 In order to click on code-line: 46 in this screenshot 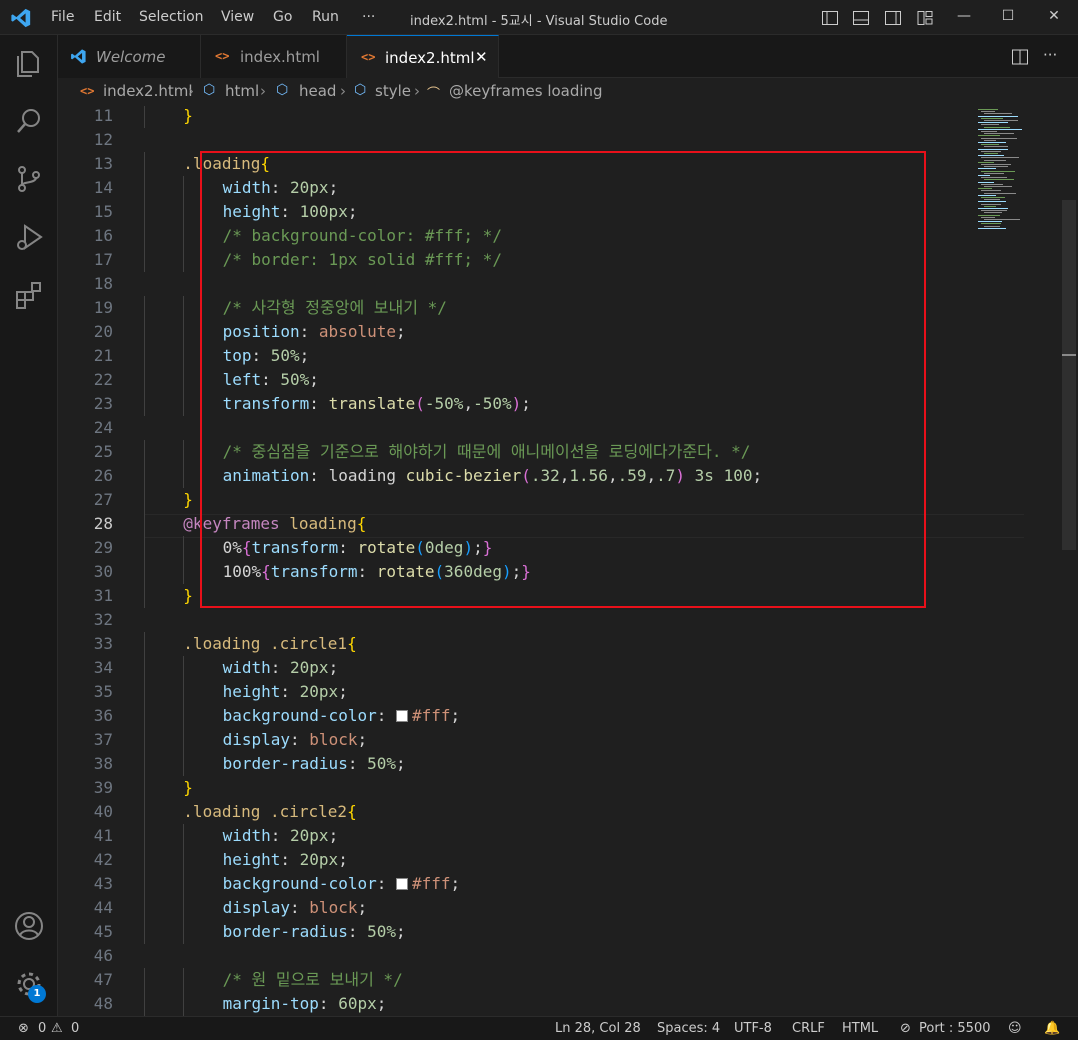, I will do `click(568, 956)`.